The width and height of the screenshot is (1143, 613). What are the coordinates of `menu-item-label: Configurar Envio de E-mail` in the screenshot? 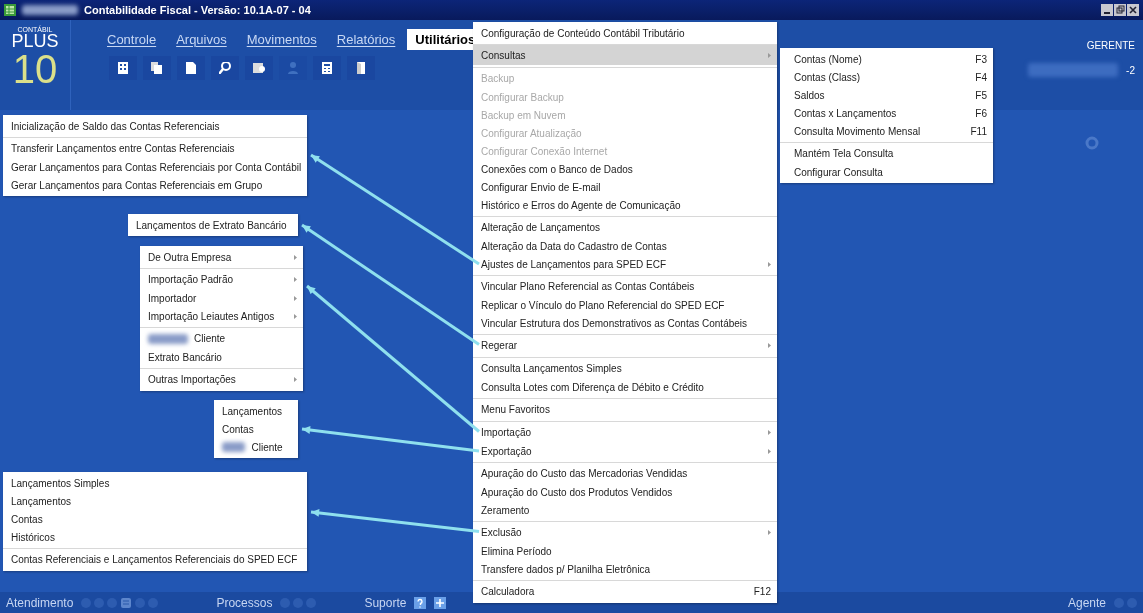 It's located at (541, 187).